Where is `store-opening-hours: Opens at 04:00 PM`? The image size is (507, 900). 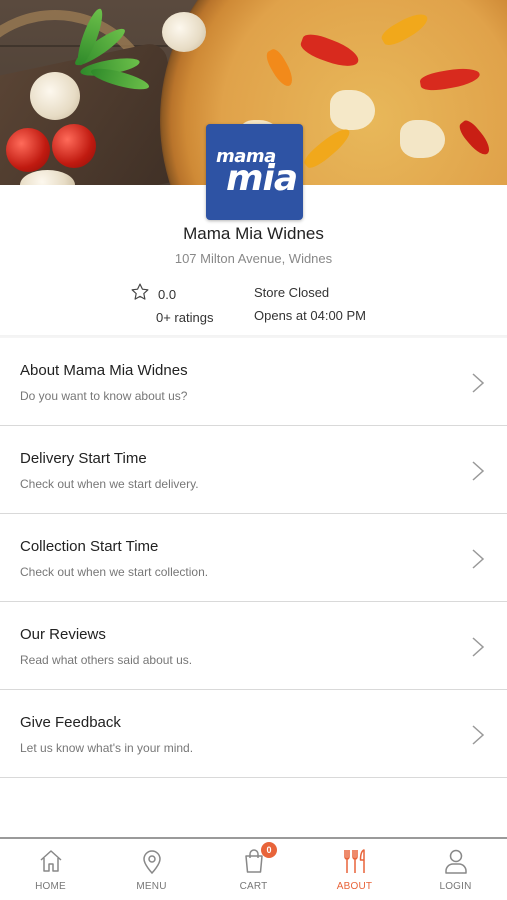 store-opening-hours: Opens at 04:00 PM is located at coordinates (310, 315).